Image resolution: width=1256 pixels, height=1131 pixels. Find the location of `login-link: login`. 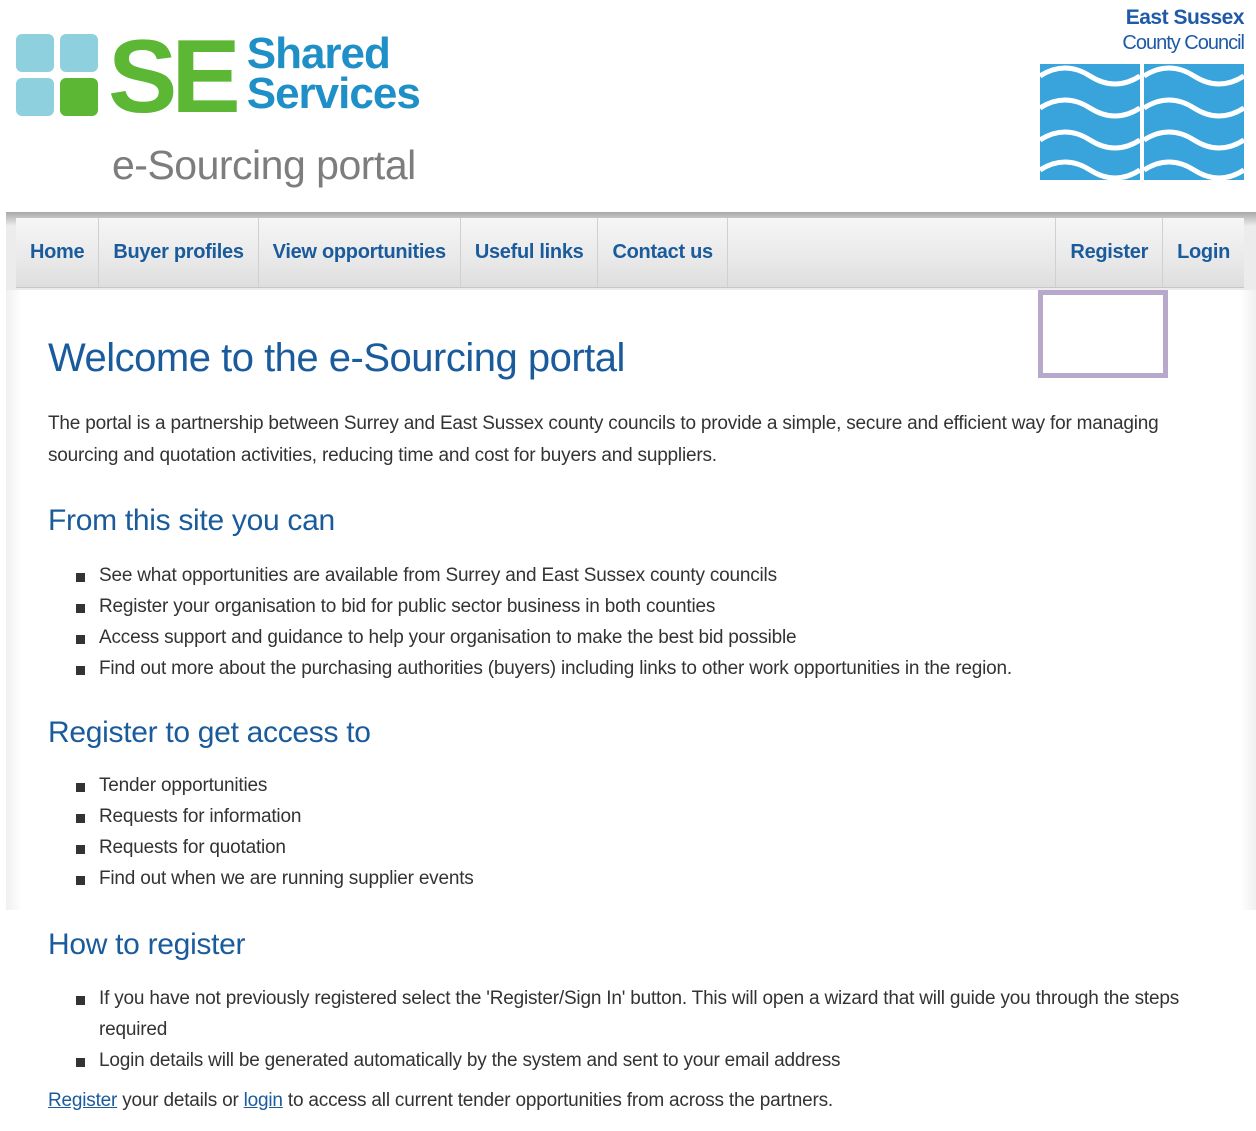

login-link: login is located at coordinates (263, 1100).